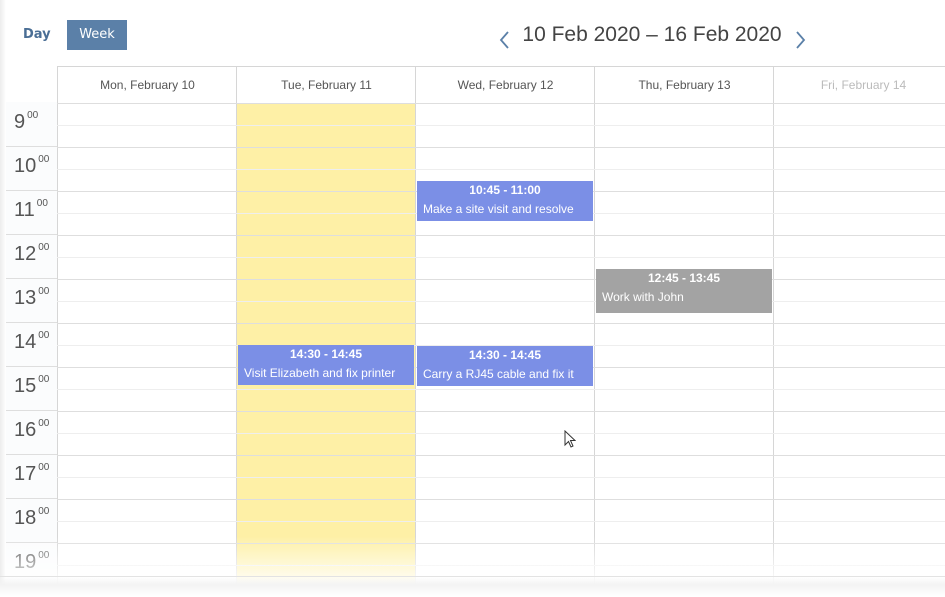  I want to click on day-column-fri, so click(859, 343).